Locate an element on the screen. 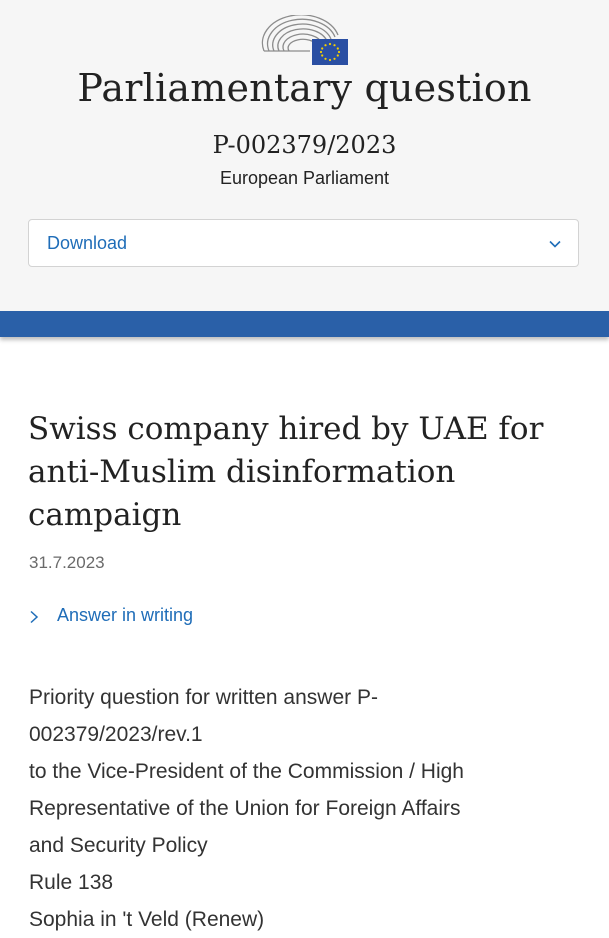 This screenshot has width=609, height=938. download-dropdown: Download is located at coordinates (303, 243).